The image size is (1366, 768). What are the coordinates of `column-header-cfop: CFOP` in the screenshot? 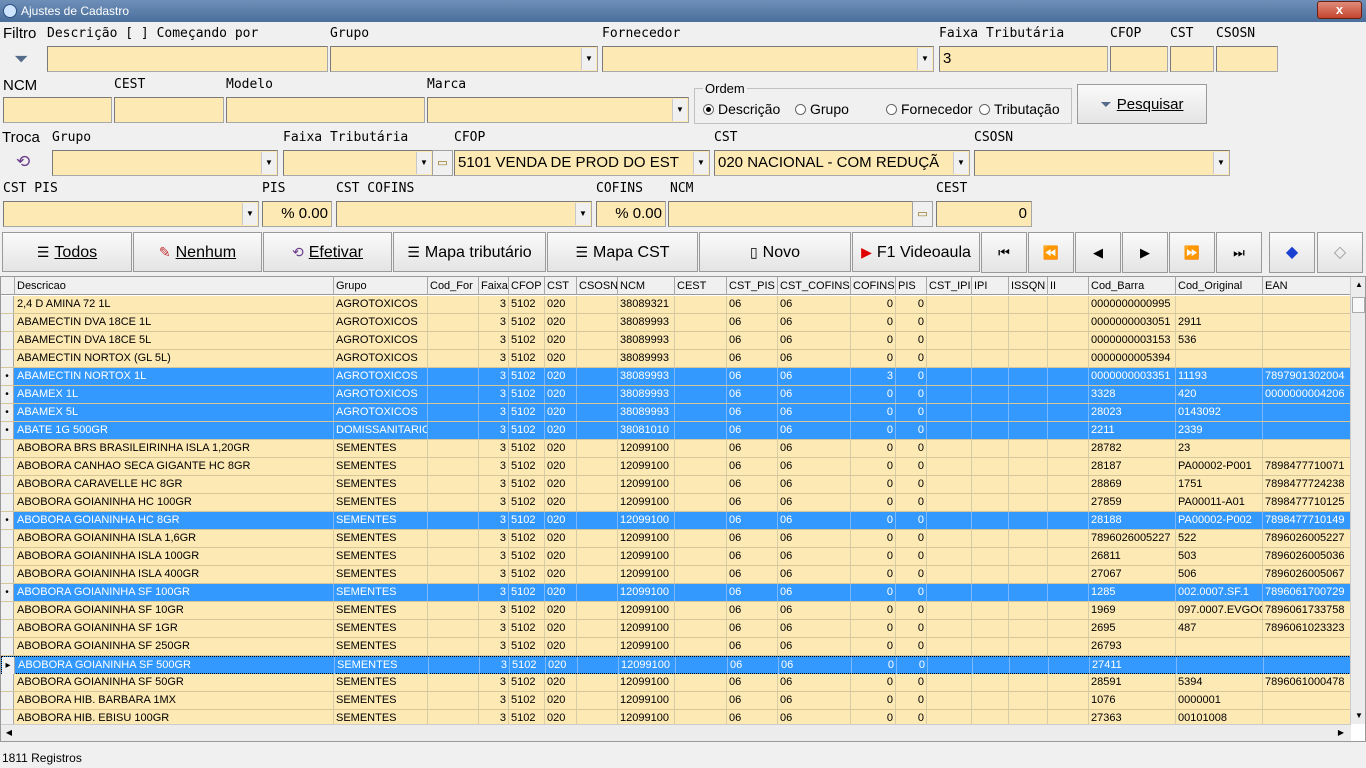 It's located at (527, 286).